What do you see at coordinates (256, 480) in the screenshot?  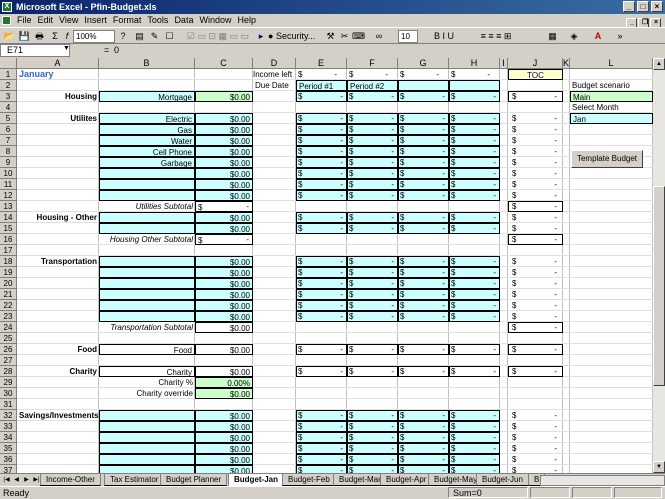 I see `sheet-tab: Budget-Jan` at bounding box center [256, 480].